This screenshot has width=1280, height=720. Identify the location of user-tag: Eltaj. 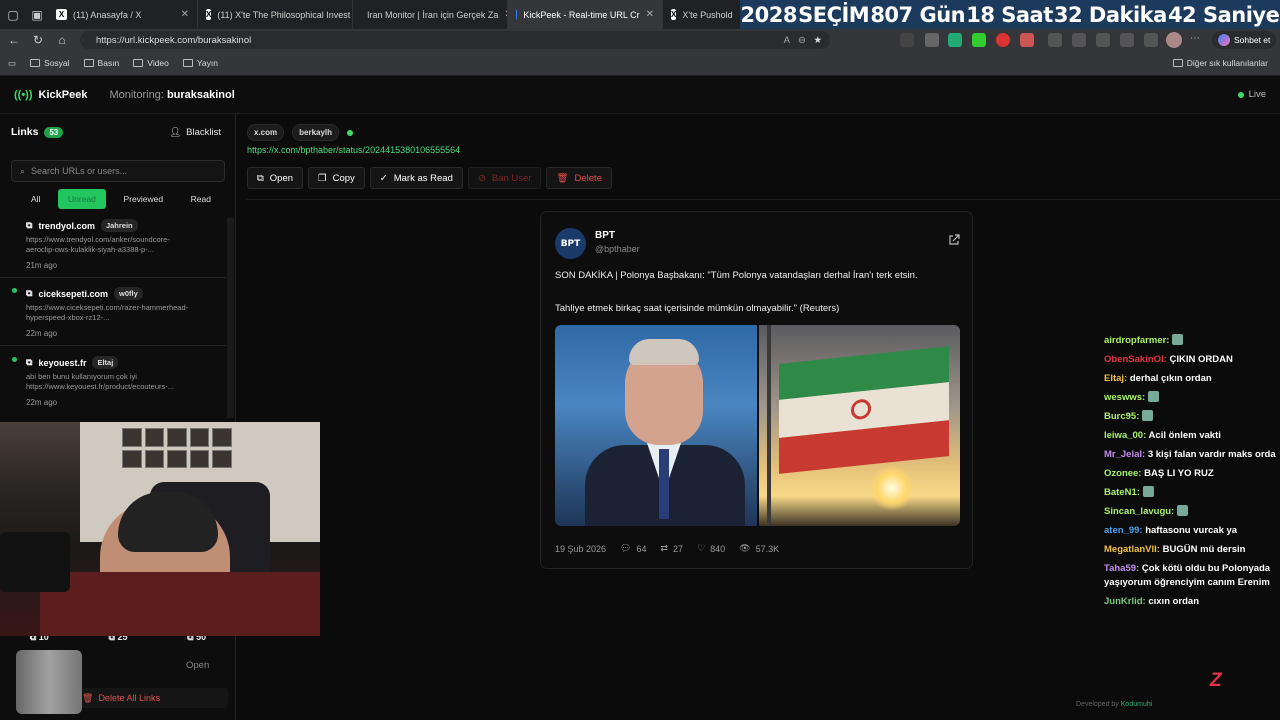
(105, 362).